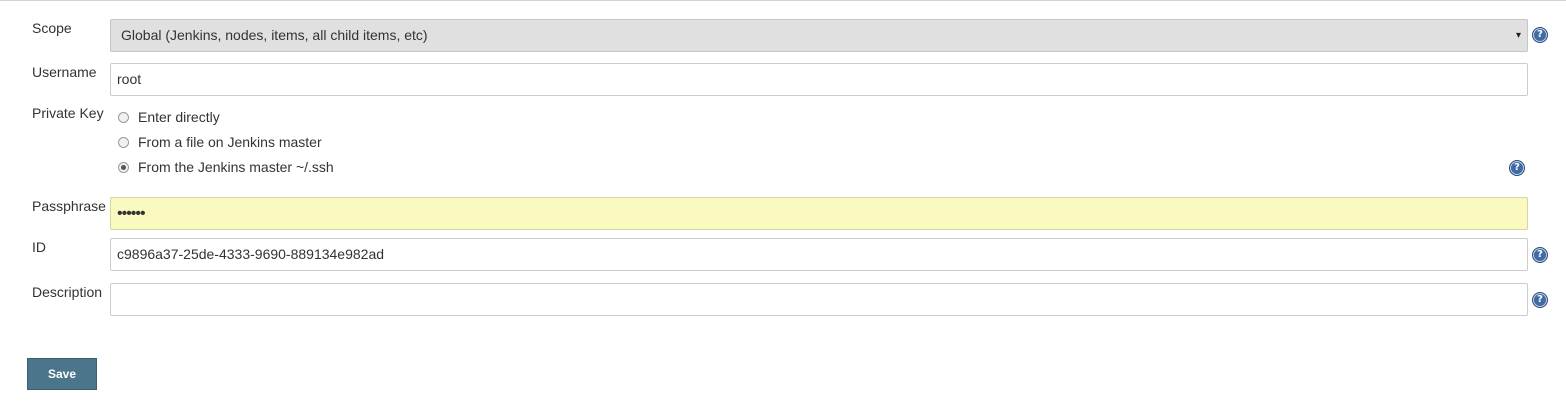  What do you see at coordinates (39, 247) in the screenshot?
I see `id-label: ID` at bounding box center [39, 247].